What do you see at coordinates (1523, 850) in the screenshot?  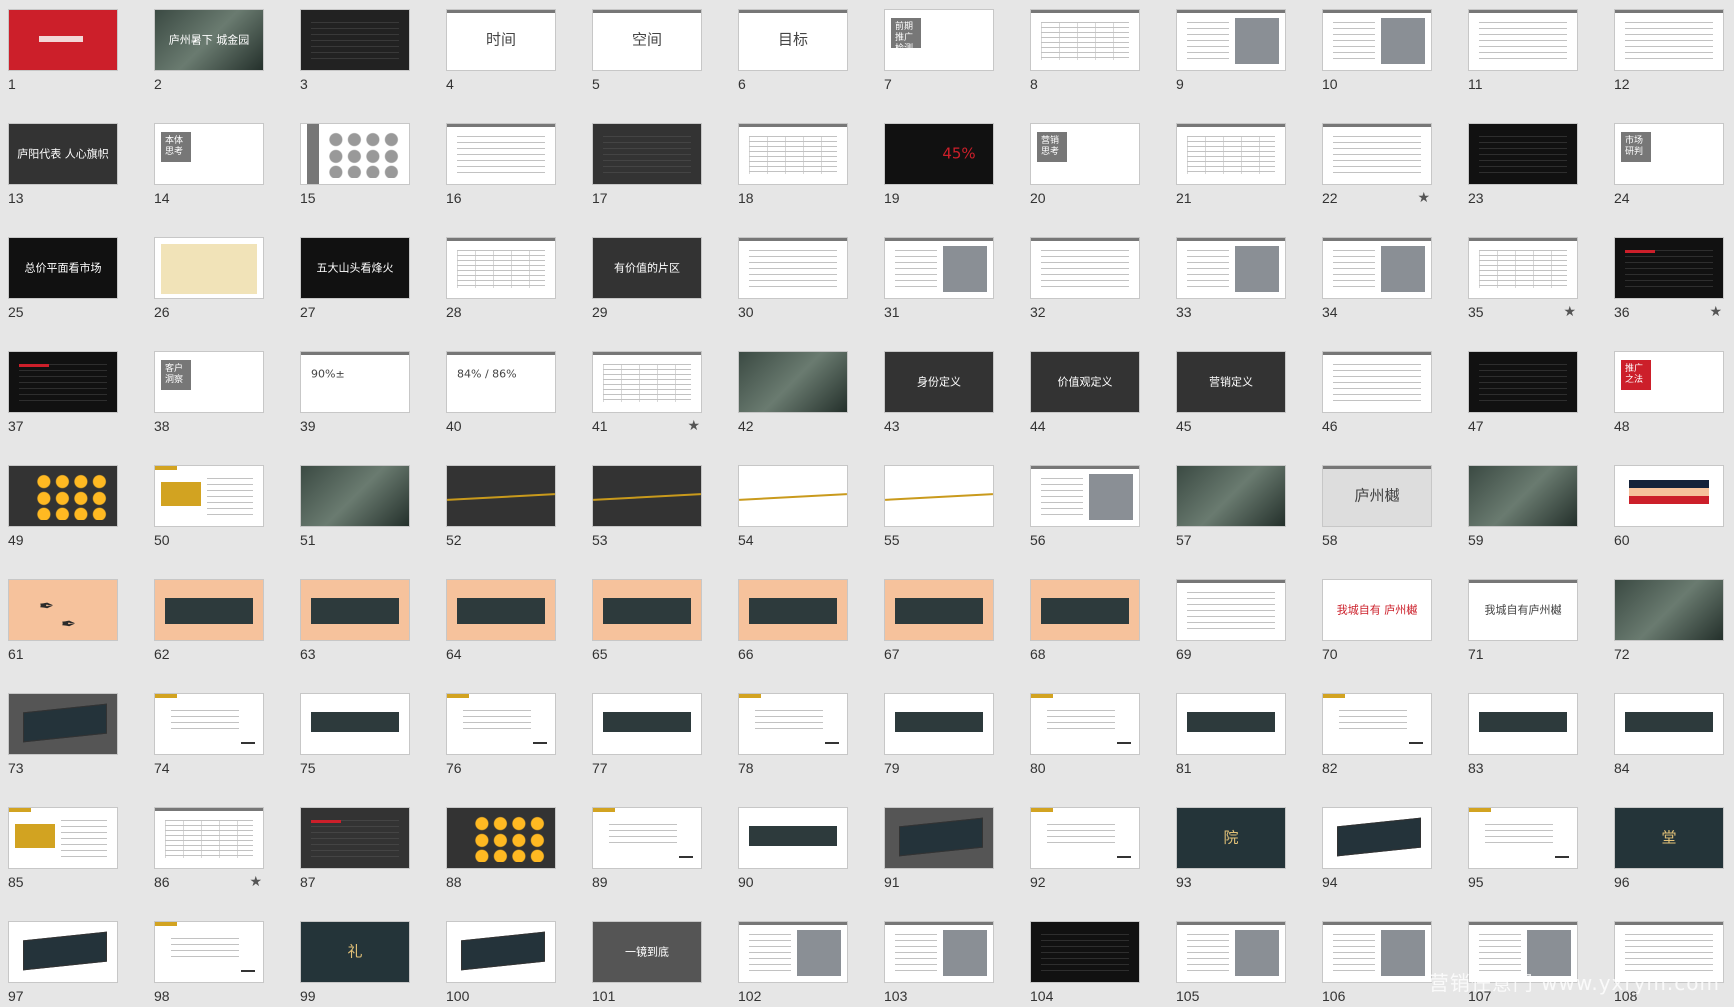 I see `slide-thumbnail-cell: 95` at bounding box center [1523, 850].